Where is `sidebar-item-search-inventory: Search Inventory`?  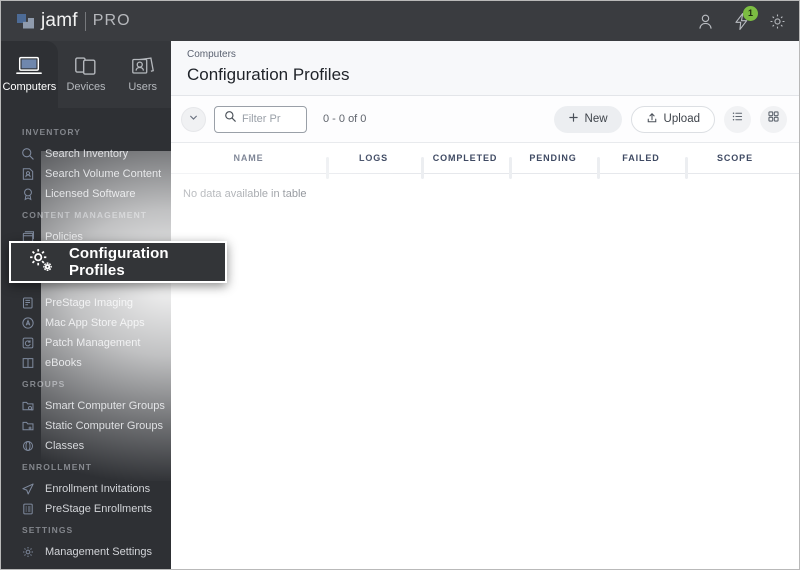
sidebar-item-search-inventory: Search Inventory is located at coordinates (86, 154).